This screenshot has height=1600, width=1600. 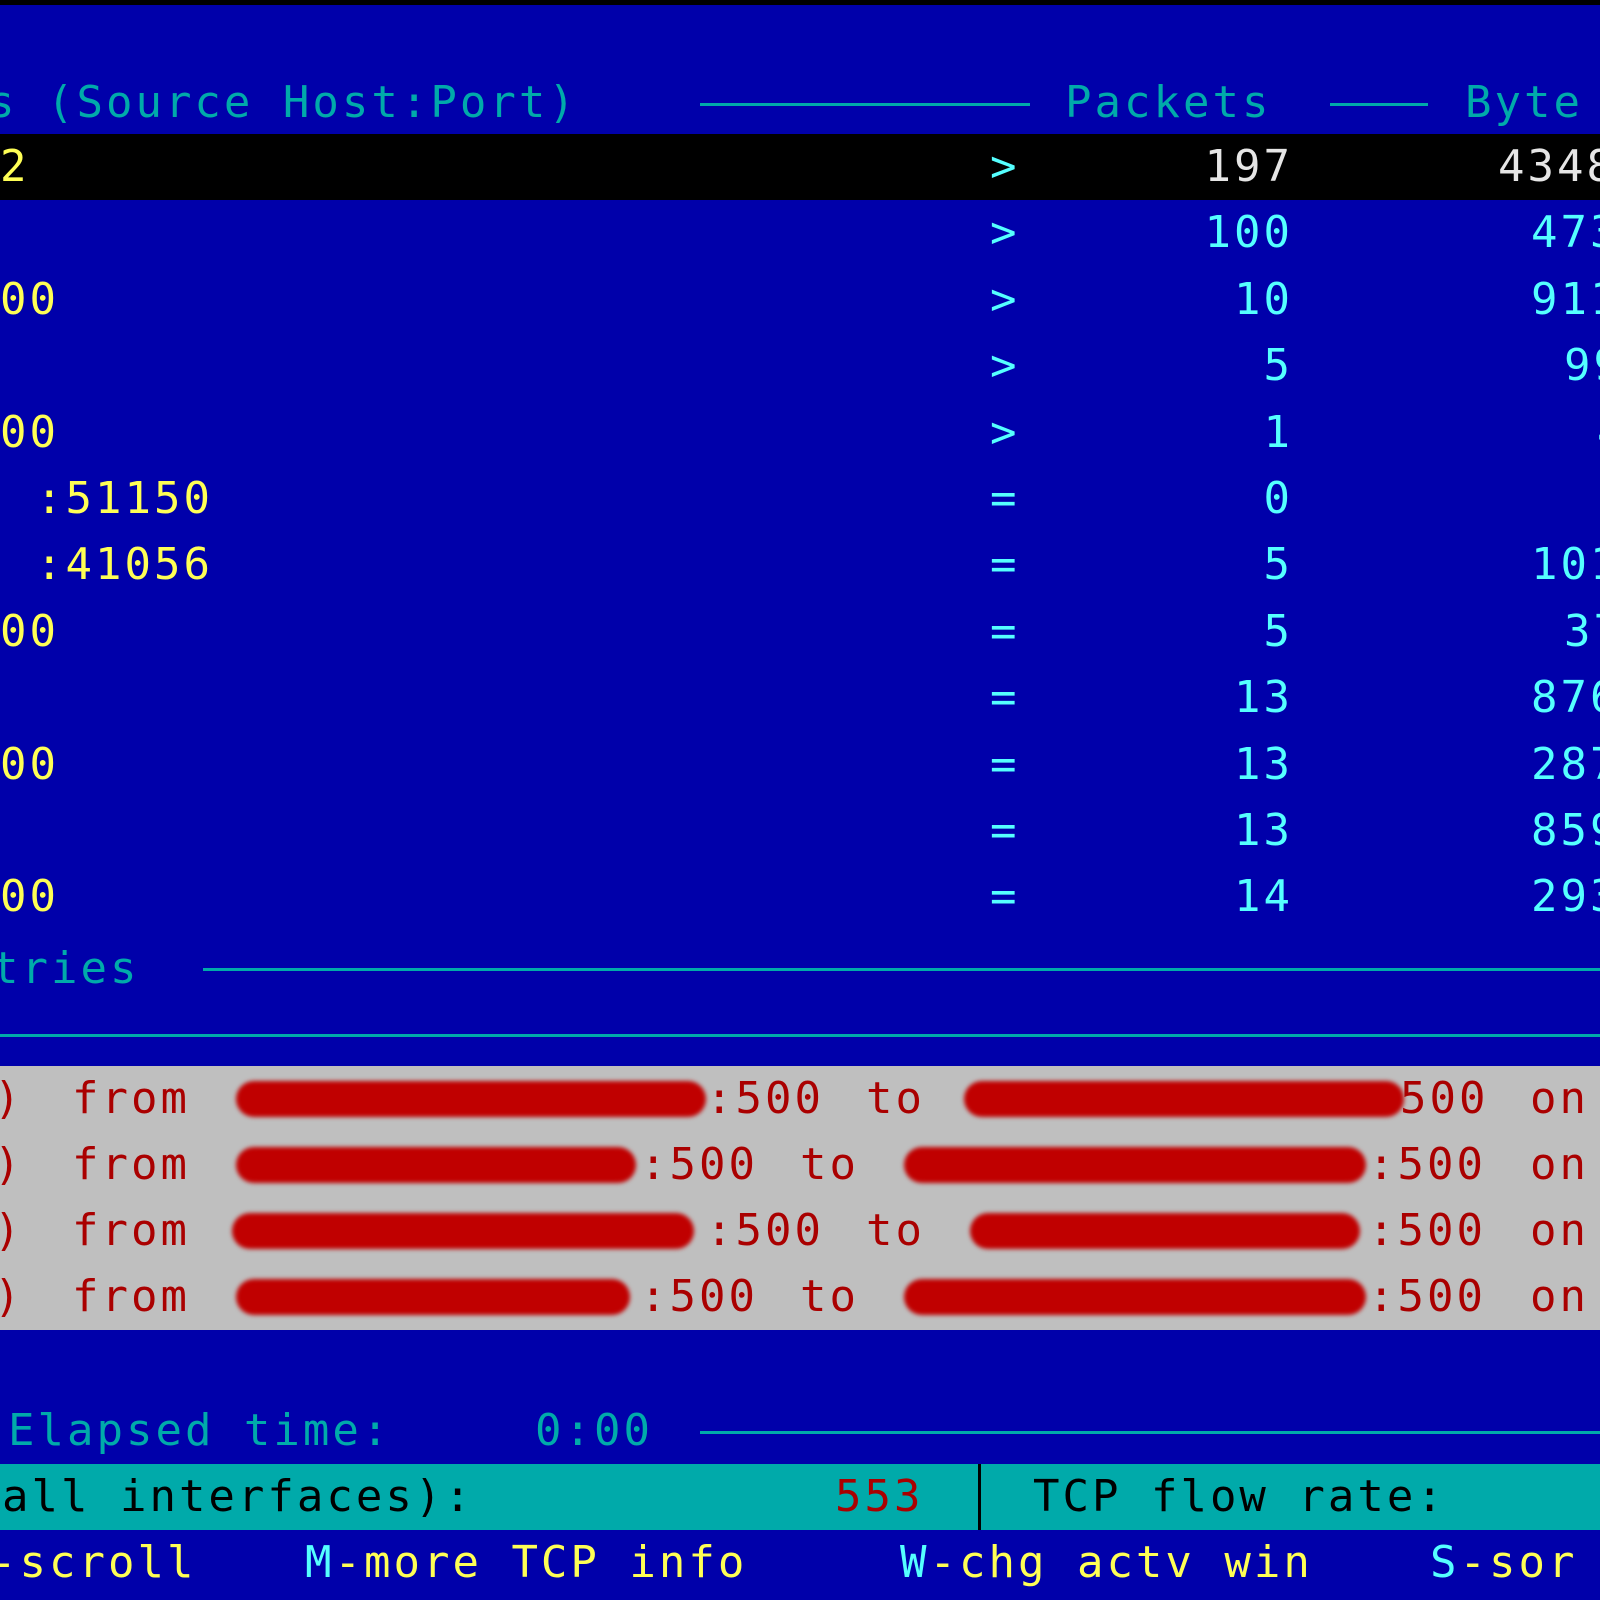 I want to click on tcp-row-bytes: 859, so click(x=1565, y=830).